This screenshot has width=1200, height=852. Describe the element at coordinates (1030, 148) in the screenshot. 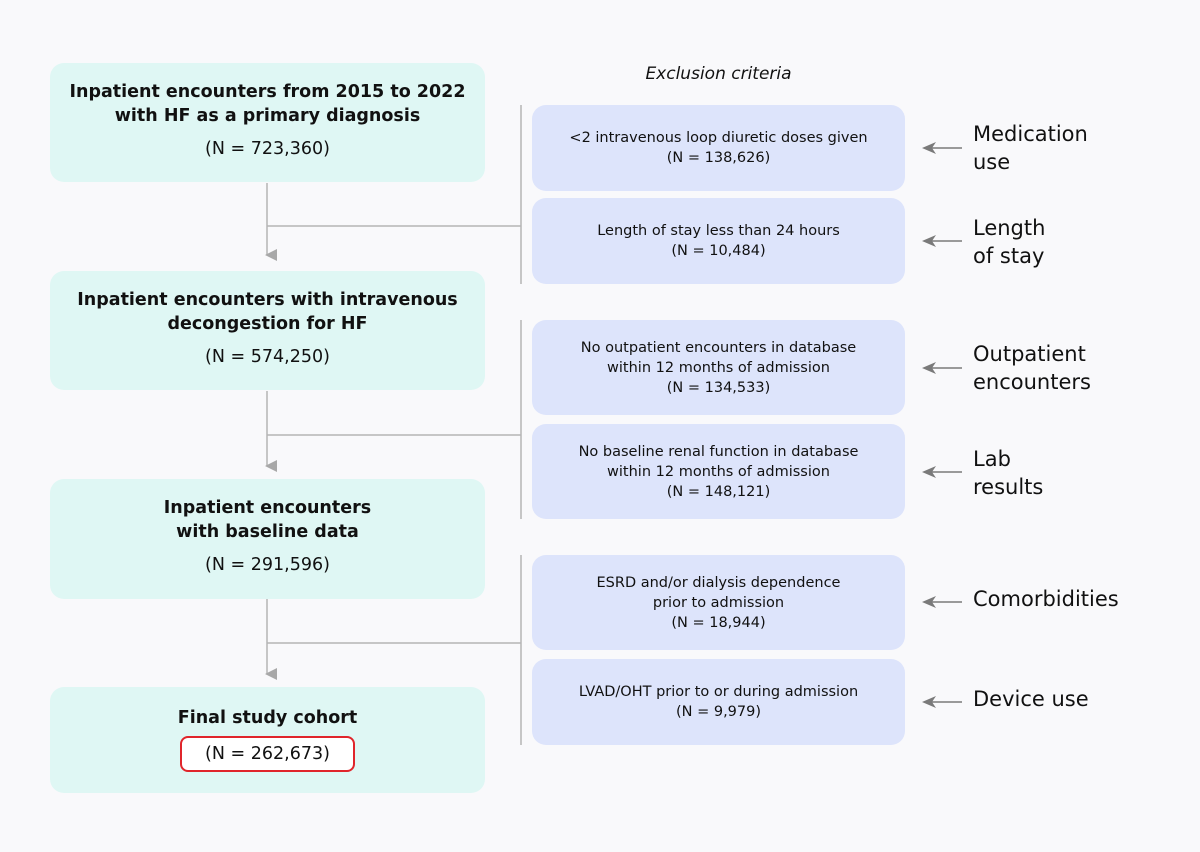

I see `category-label-medication: Medication use` at that location.